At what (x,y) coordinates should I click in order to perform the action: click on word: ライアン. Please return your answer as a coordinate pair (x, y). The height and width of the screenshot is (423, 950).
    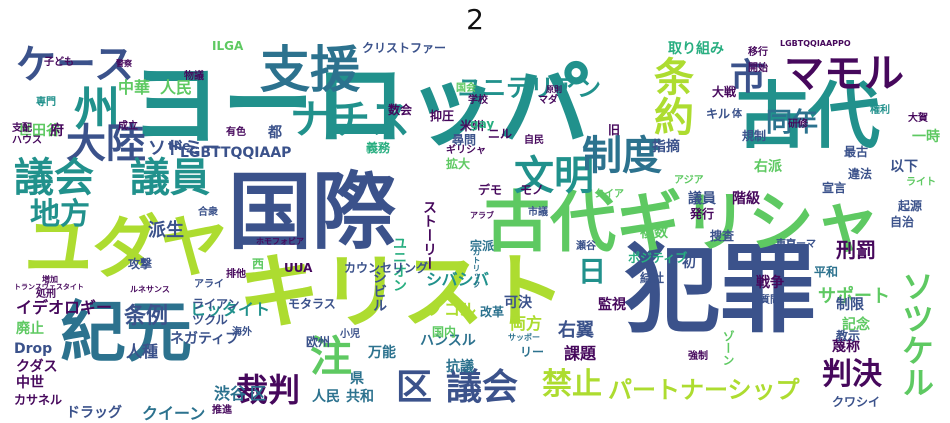
    Looking at the image, I should click on (216, 304).